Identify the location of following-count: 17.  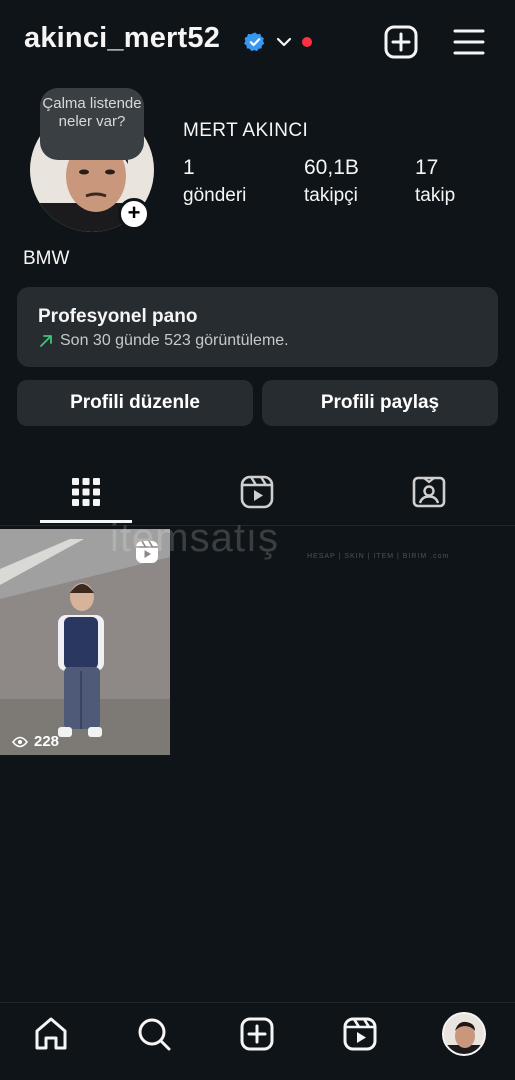
(426, 168).